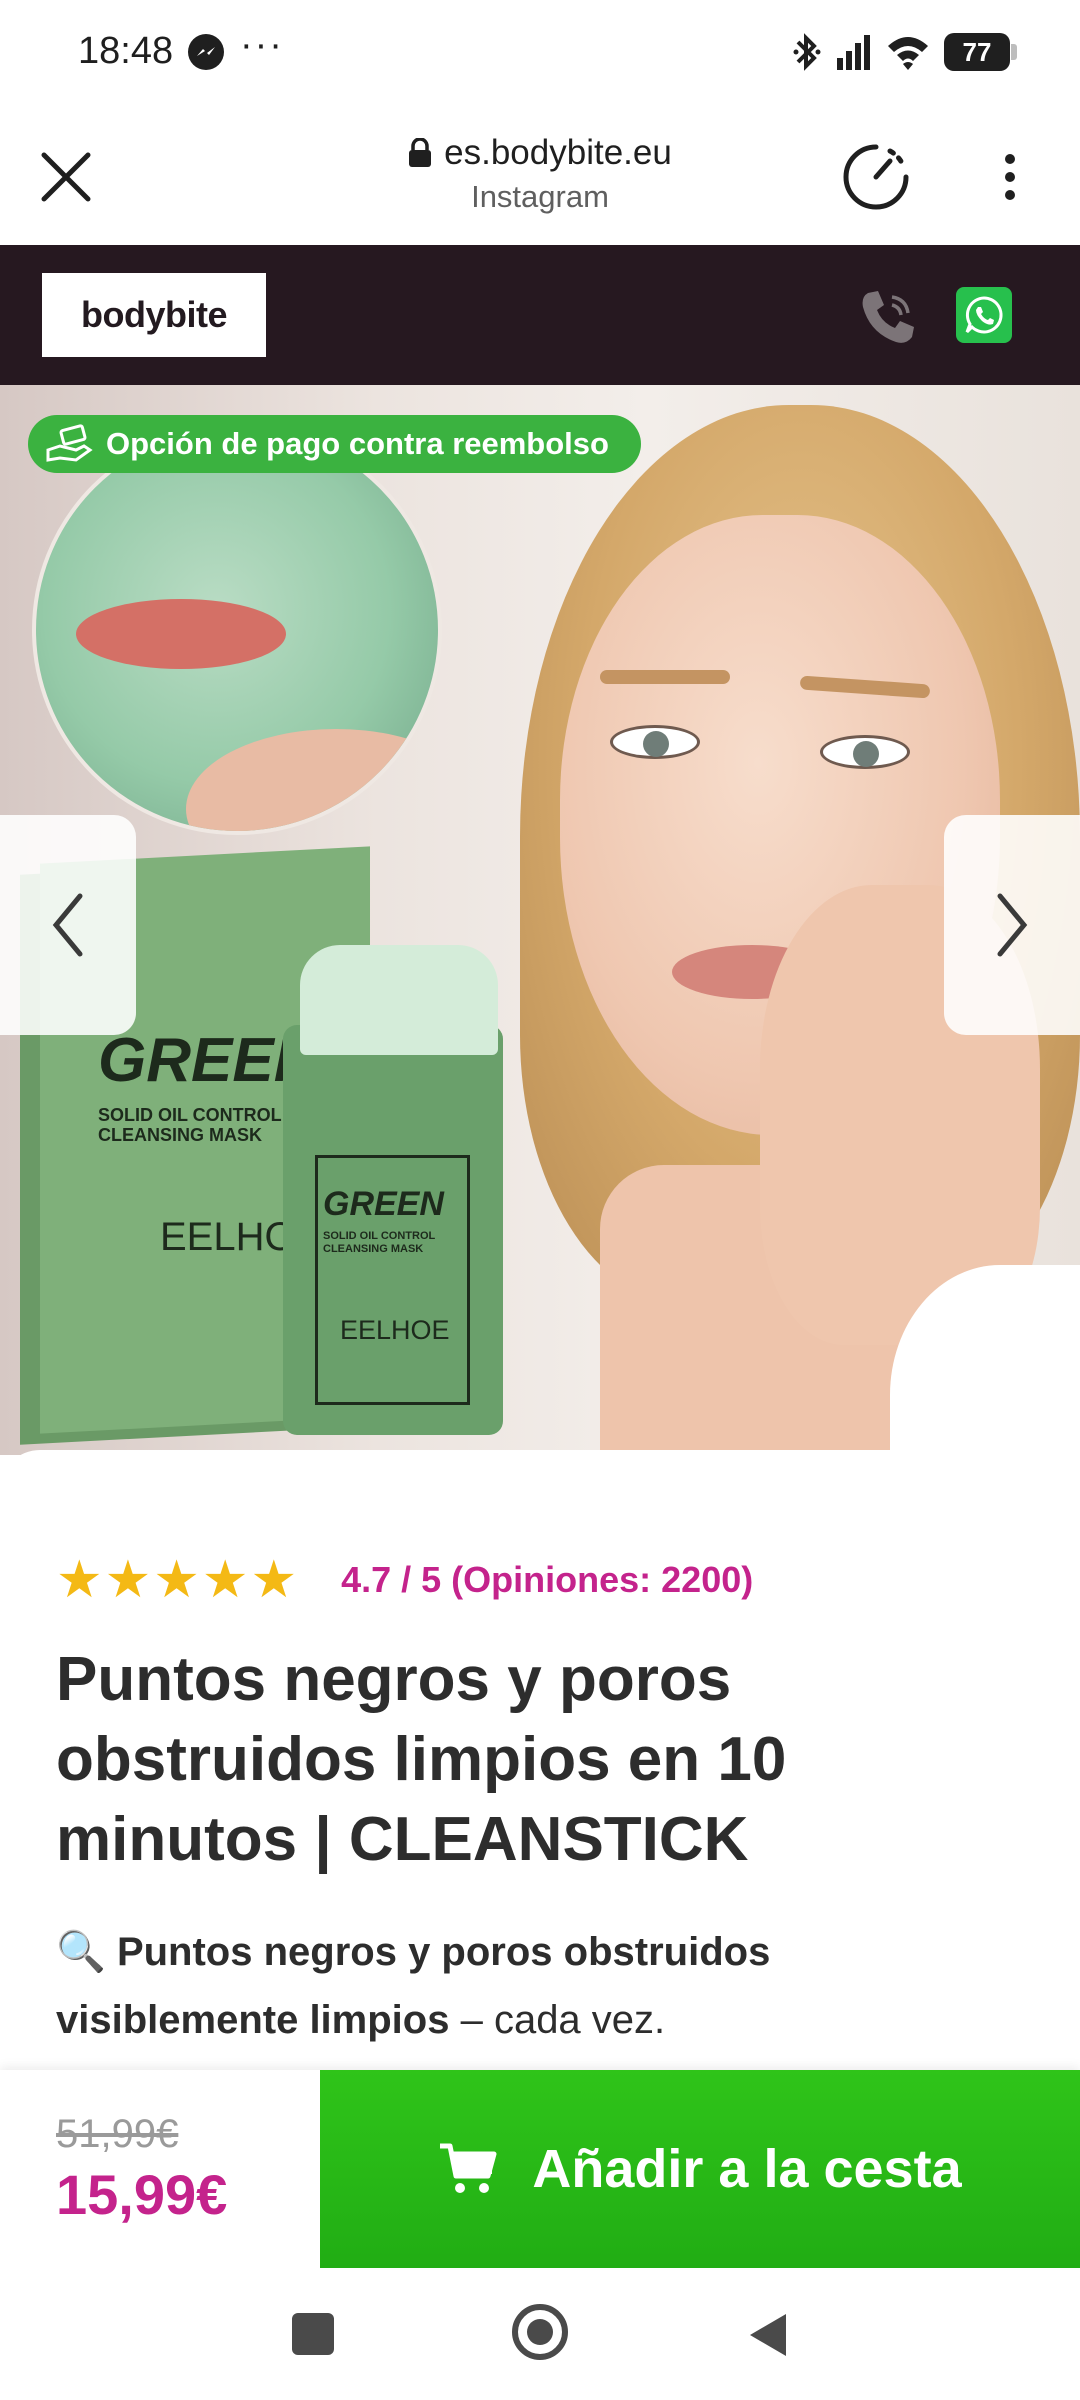 Image resolution: width=1080 pixels, height=2400 pixels. I want to click on home-icon, so click(540, 2332).